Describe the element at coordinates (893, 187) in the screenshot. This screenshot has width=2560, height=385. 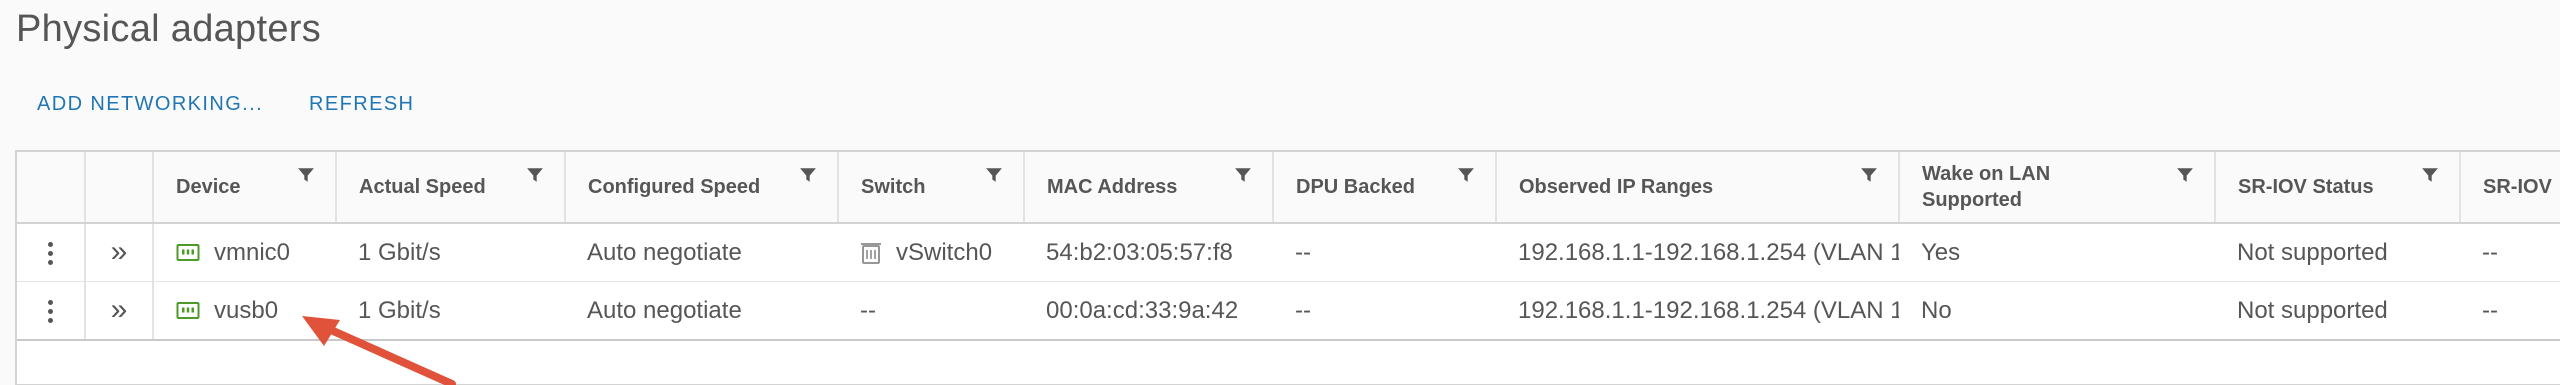
I see `column-label-switch: Switch` at that location.